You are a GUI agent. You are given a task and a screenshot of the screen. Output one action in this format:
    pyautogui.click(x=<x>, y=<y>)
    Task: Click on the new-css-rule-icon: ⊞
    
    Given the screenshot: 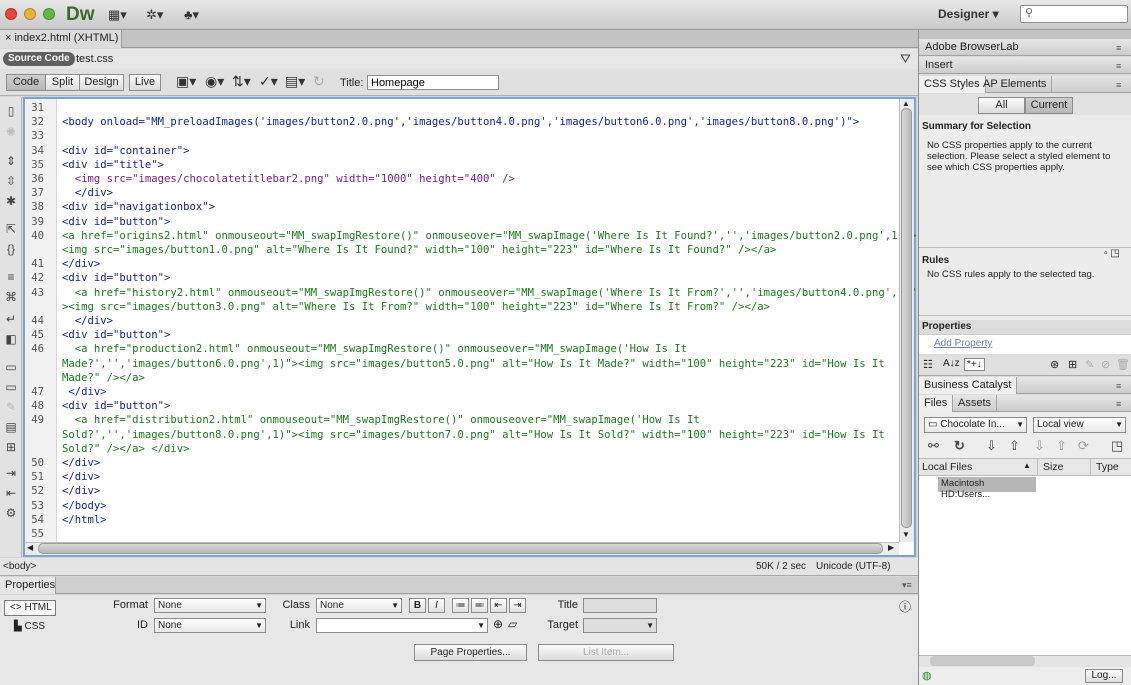 What is the action you would take?
    pyautogui.click(x=1072, y=364)
    